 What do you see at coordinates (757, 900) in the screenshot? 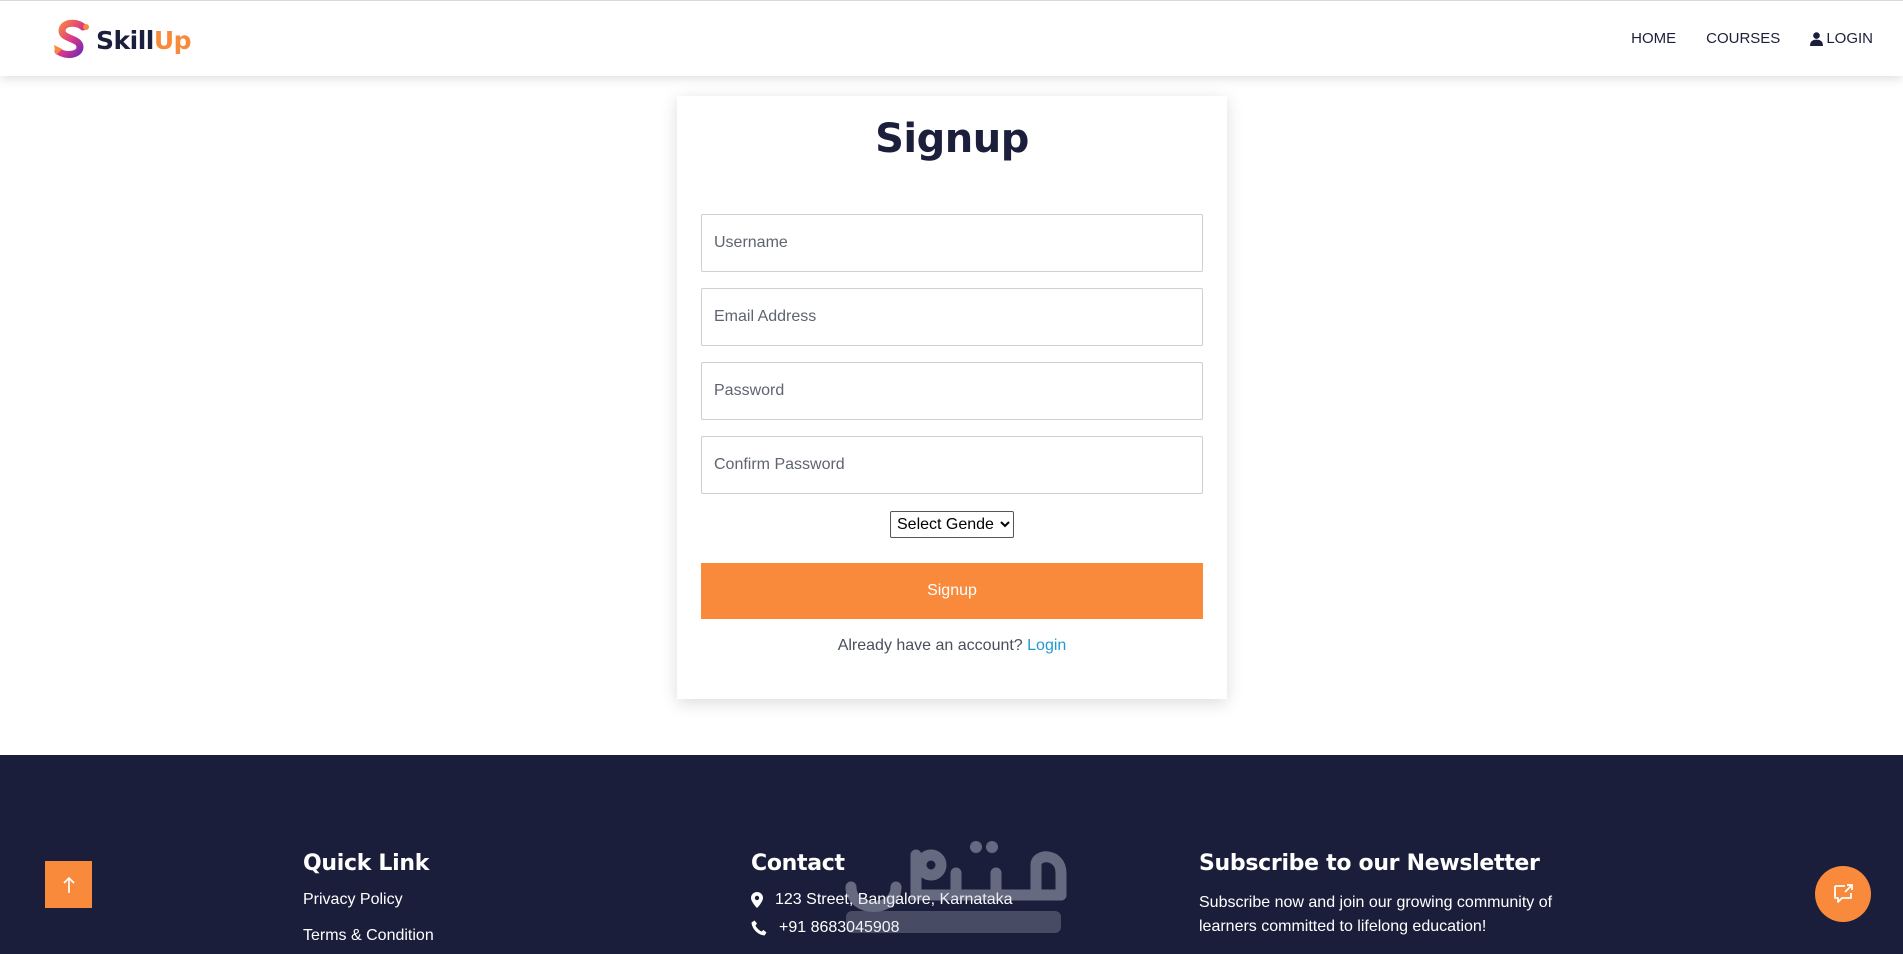
I see `map-pin-icon` at bounding box center [757, 900].